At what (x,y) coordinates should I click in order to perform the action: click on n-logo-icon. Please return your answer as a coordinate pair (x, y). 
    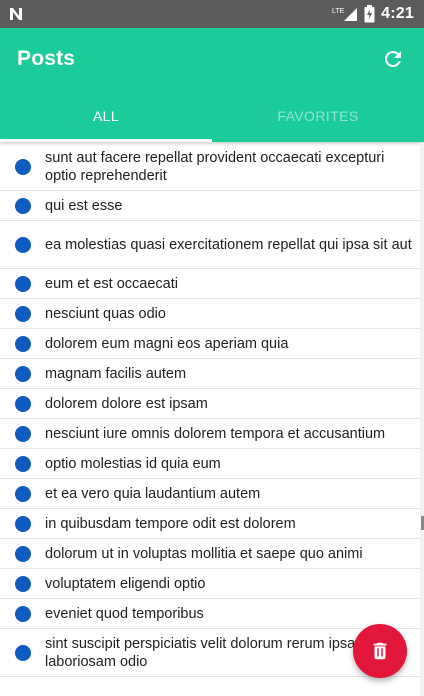
    Looking at the image, I should click on (16, 14).